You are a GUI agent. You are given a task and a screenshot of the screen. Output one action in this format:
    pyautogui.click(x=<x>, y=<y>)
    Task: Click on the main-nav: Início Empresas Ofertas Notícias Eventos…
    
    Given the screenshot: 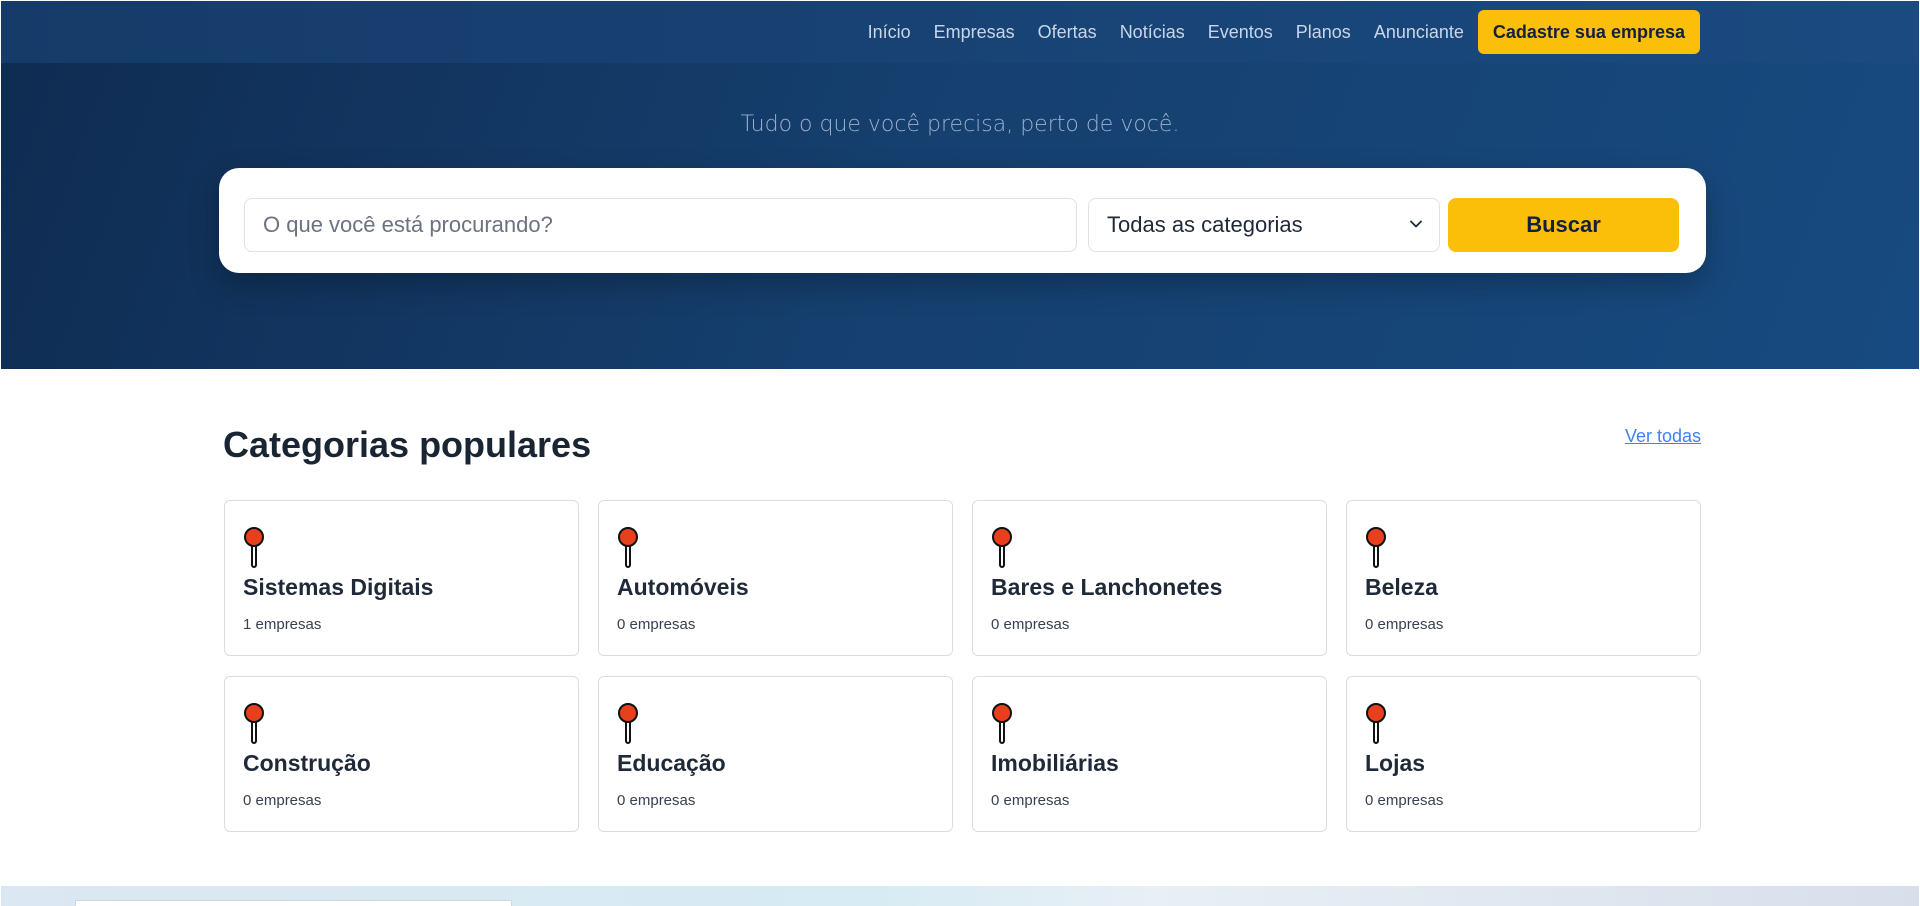 What is the action you would take?
    pyautogui.click(x=1284, y=32)
    